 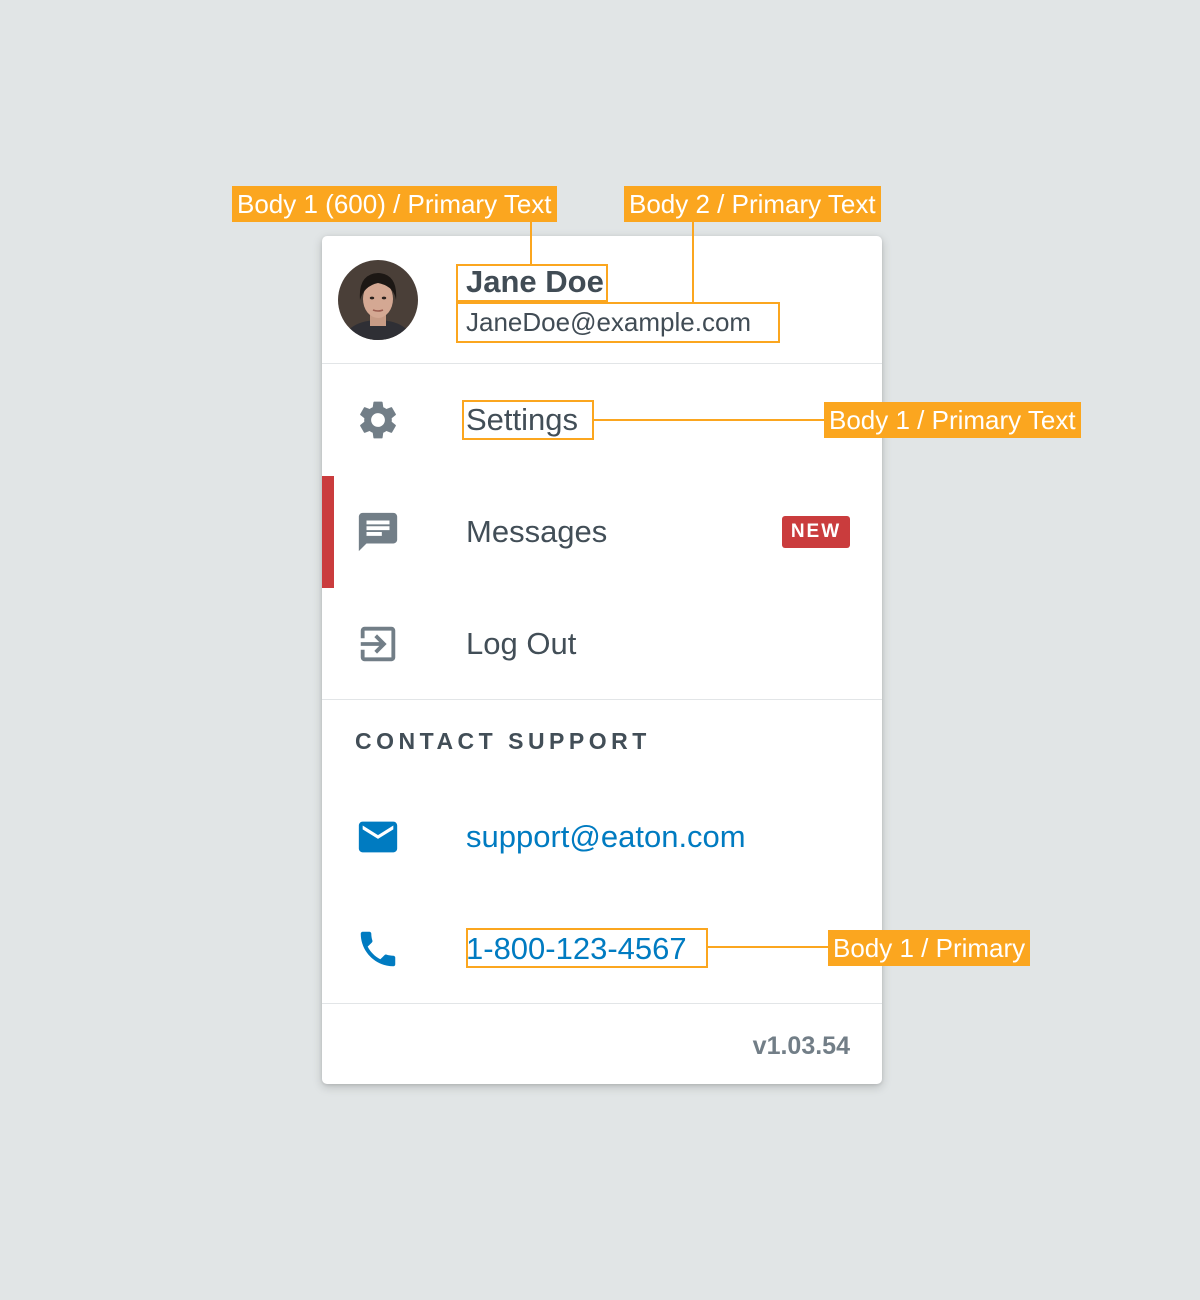 What do you see at coordinates (602, 644) in the screenshot?
I see `nav-item-logout: Log Out` at bounding box center [602, 644].